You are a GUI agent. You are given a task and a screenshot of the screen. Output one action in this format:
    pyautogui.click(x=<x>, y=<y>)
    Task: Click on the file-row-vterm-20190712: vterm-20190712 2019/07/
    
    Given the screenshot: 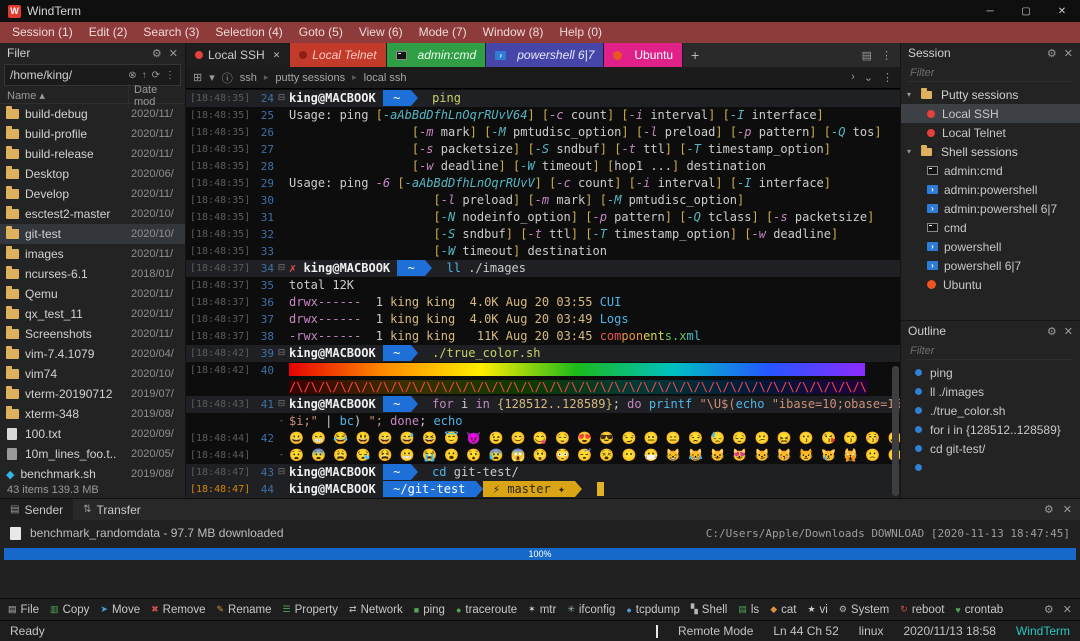 What is the action you would take?
    pyautogui.click(x=92, y=394)
    